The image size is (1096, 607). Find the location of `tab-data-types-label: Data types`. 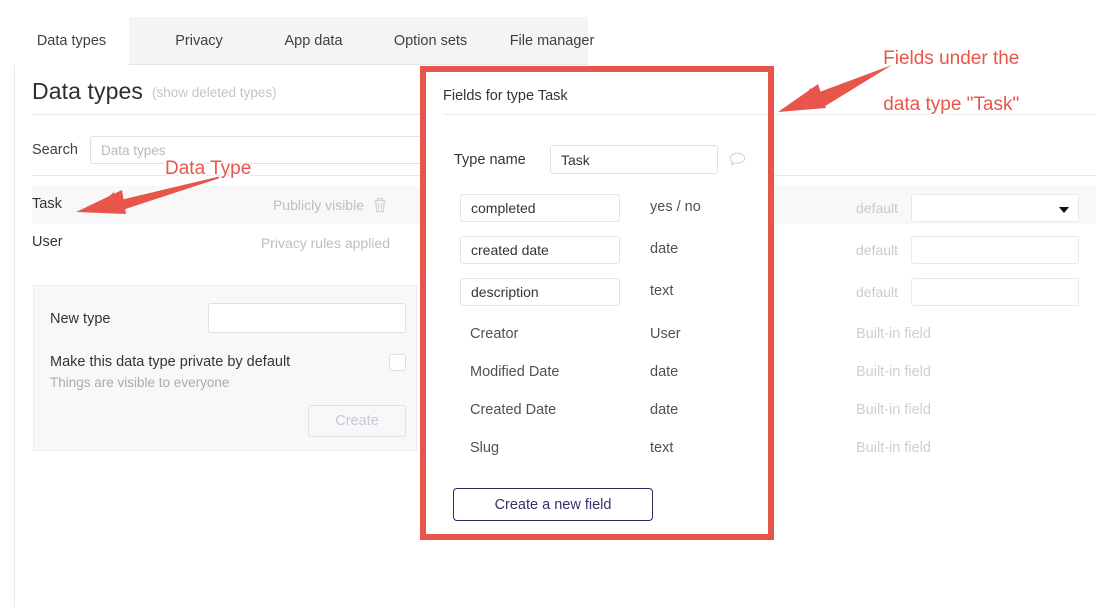

tab-data-types-label: Data types is located at coordinates (71, 41).